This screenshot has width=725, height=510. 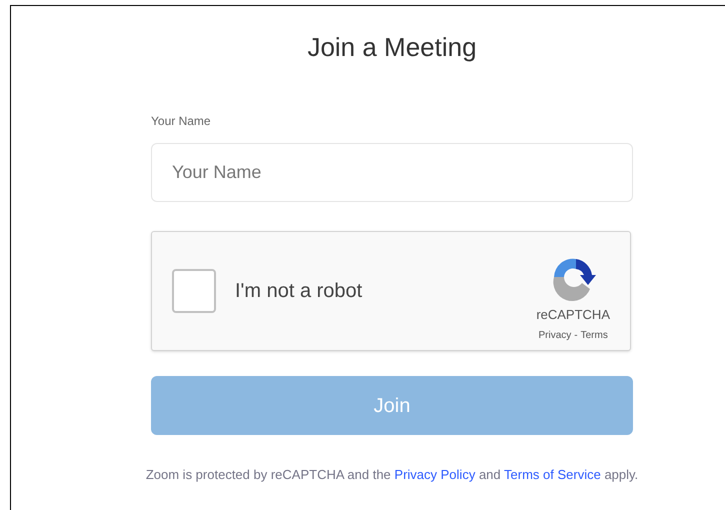 What do you see at coordinates (555, 336) in the screenshot?
I see `privacy-link: Privacy` at bounding box center [555, 336].